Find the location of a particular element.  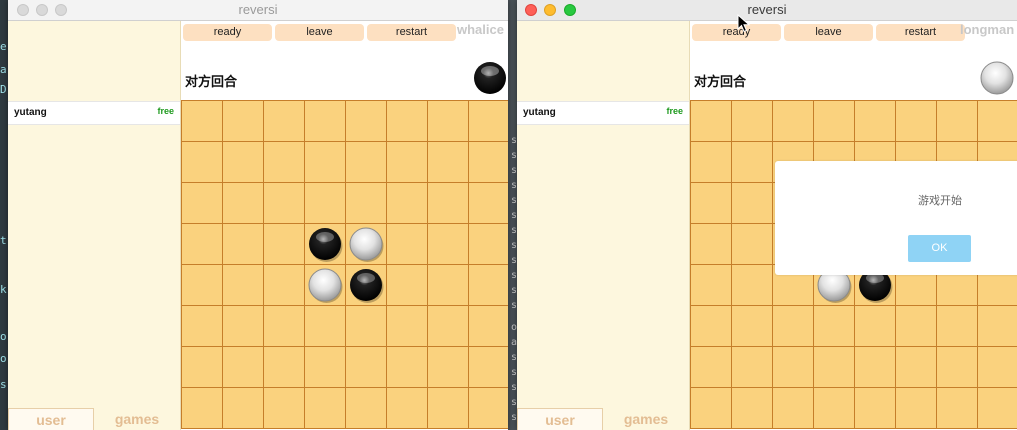

leave-button: leave is located at coordinates (828, 32).